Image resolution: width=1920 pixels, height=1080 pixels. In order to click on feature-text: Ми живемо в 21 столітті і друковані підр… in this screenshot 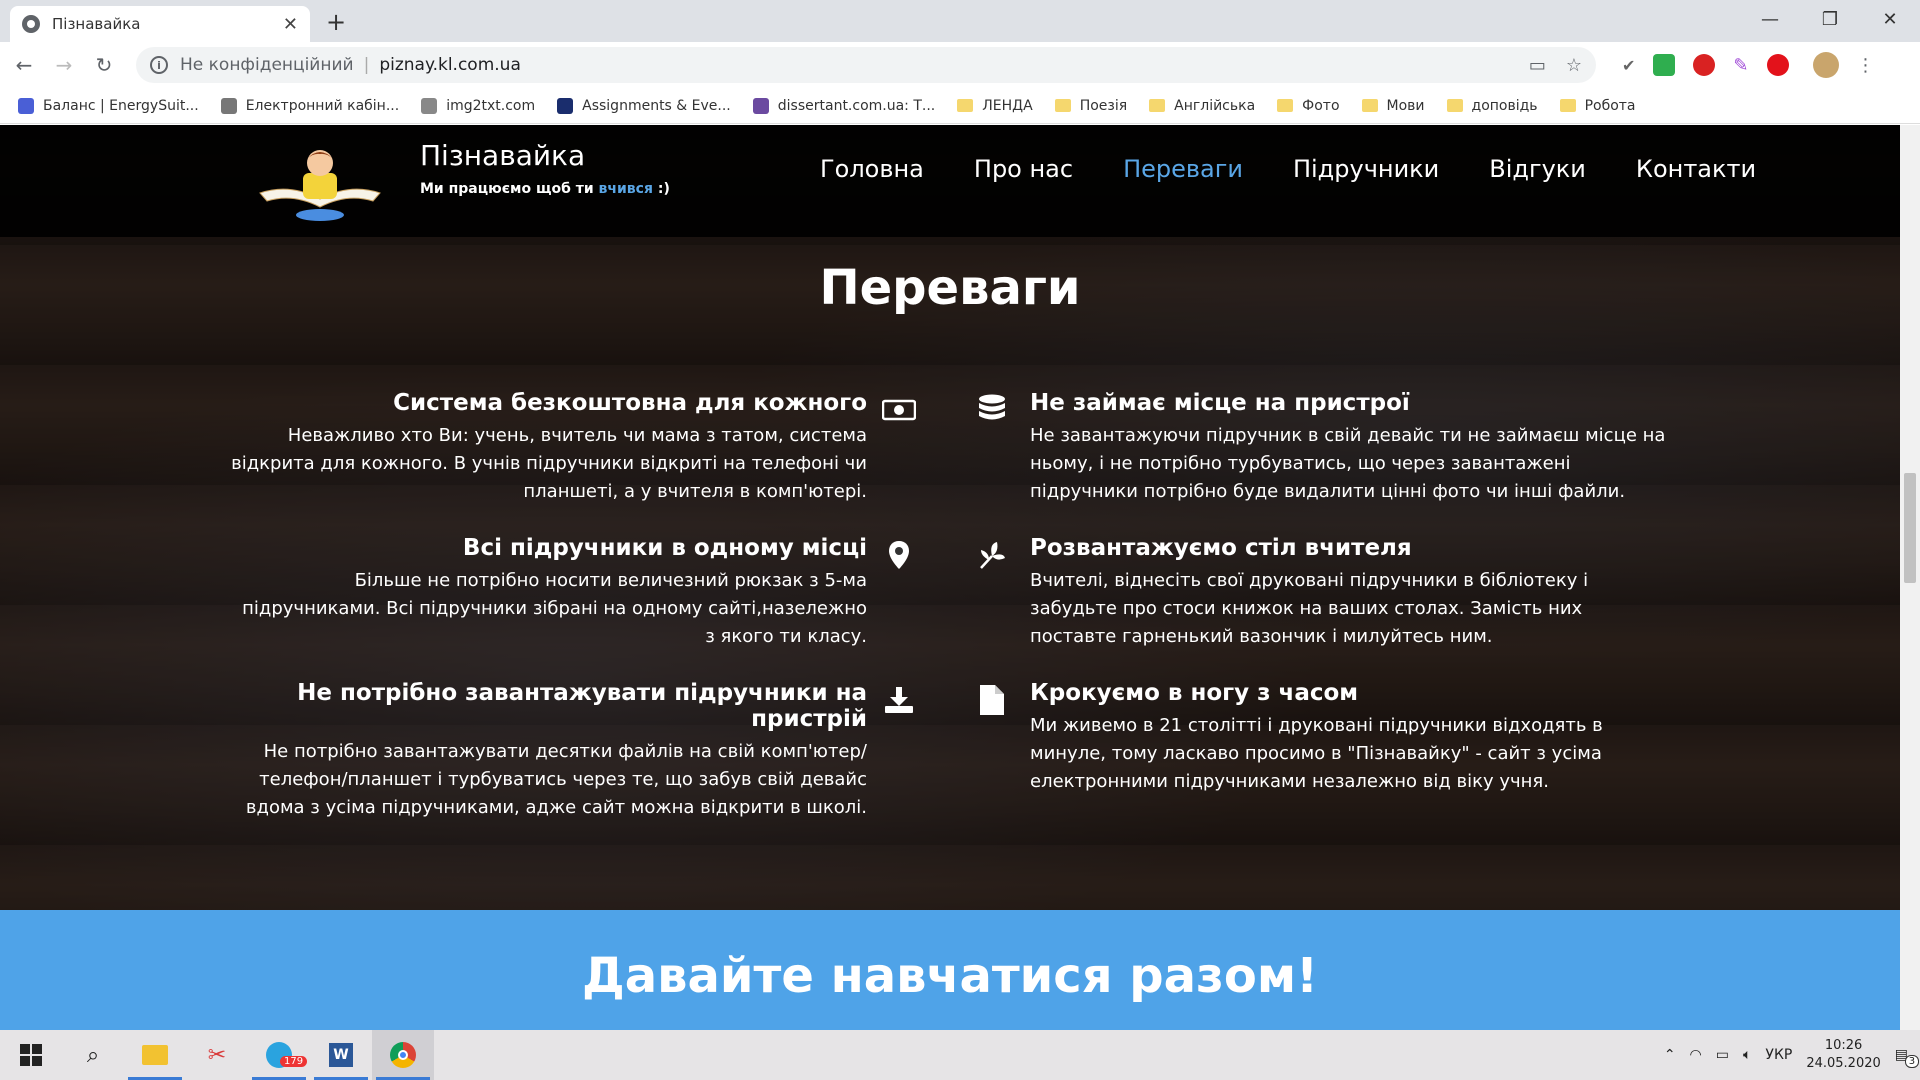, I will do `click(1316, 753)`.